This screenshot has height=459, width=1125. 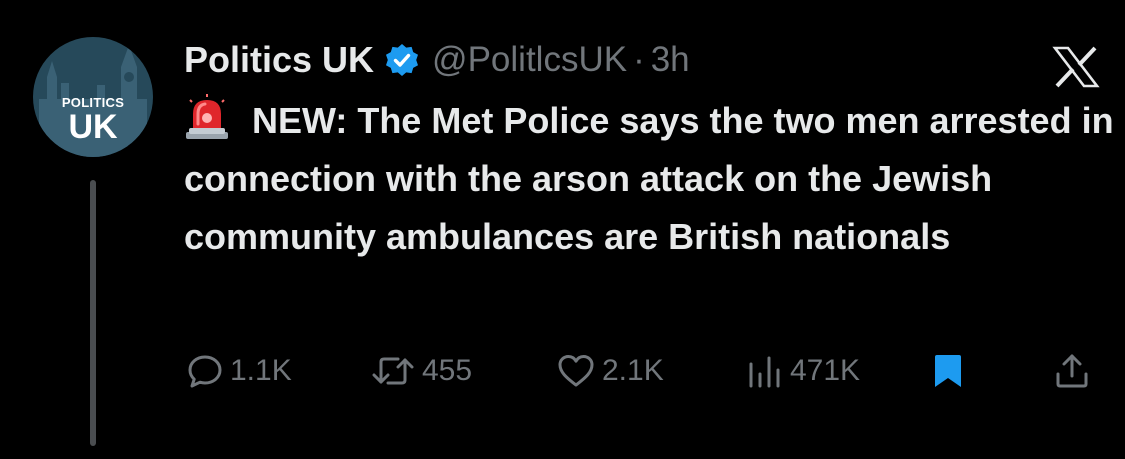 I want to click on post-header: Politics UK @PolitlcsUK · 3h, so click(x=437, y=60).